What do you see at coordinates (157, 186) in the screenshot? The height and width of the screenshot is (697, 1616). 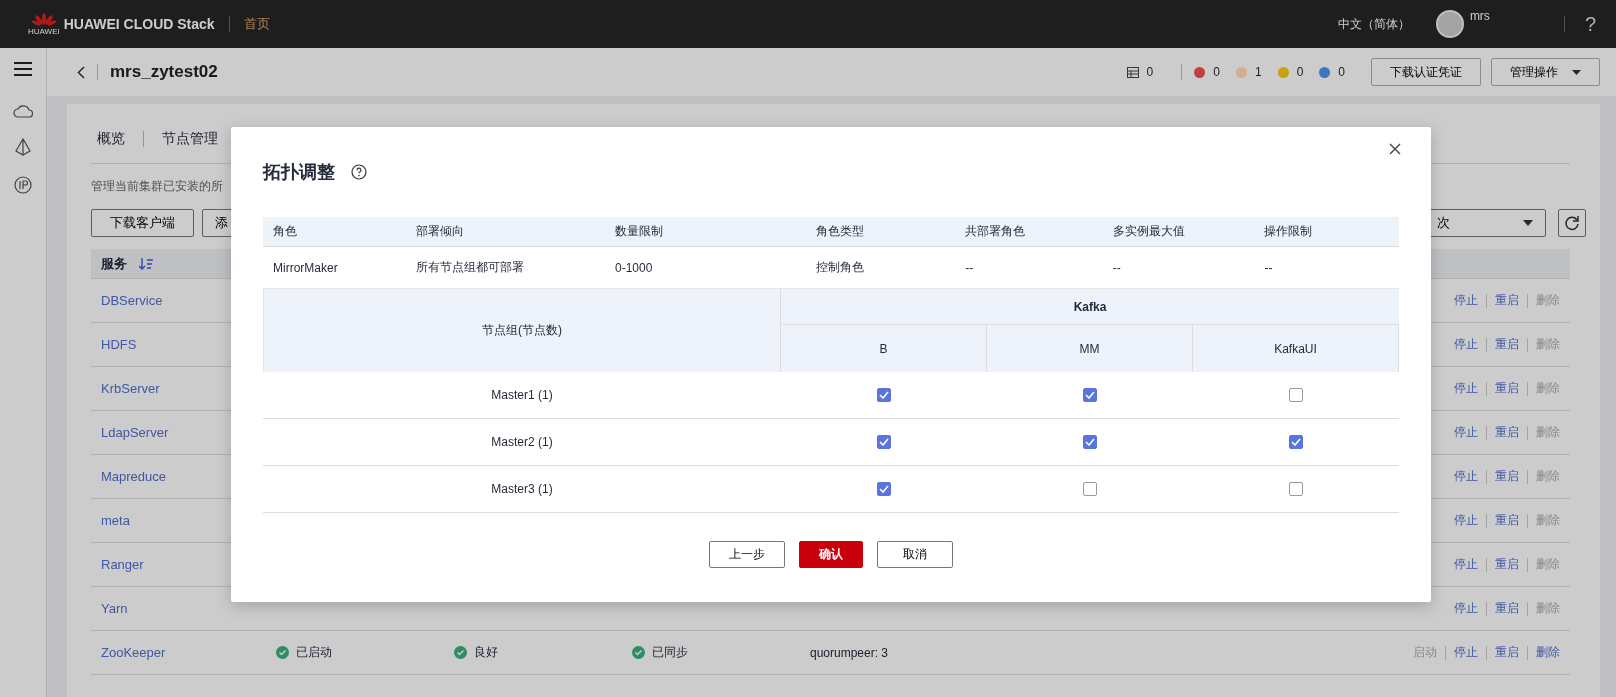 I see `description-text: 管理当前集群已安装的所` at bounding box center [157, 186].